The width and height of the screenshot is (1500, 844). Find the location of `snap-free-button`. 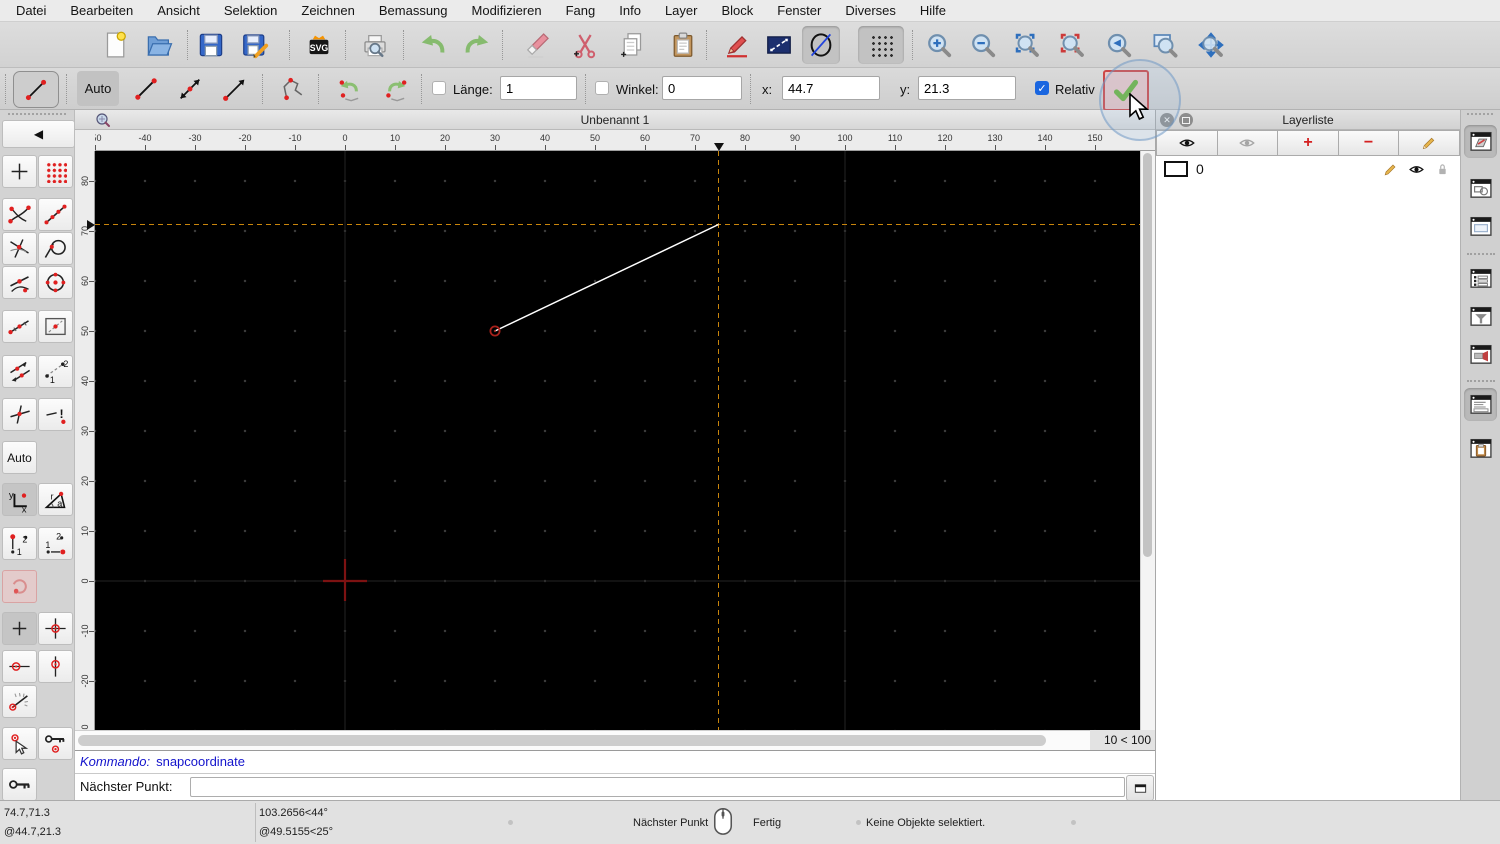

snap-free-button is located at coordinates (19, 171).